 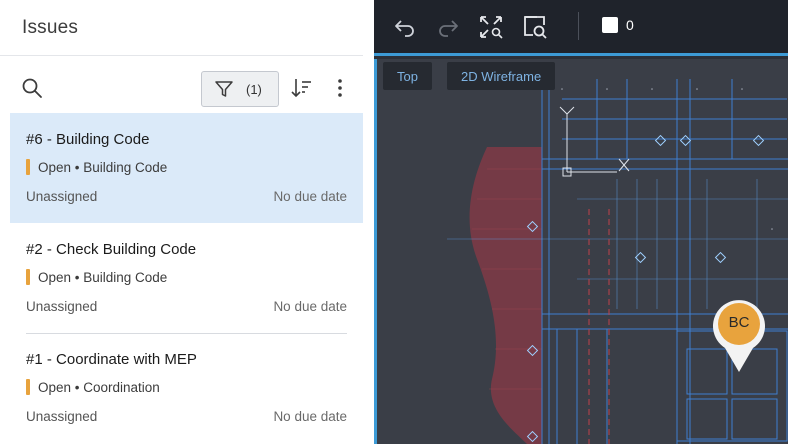 I want to click on view-top-button: Top, so click(x=407, y=76).